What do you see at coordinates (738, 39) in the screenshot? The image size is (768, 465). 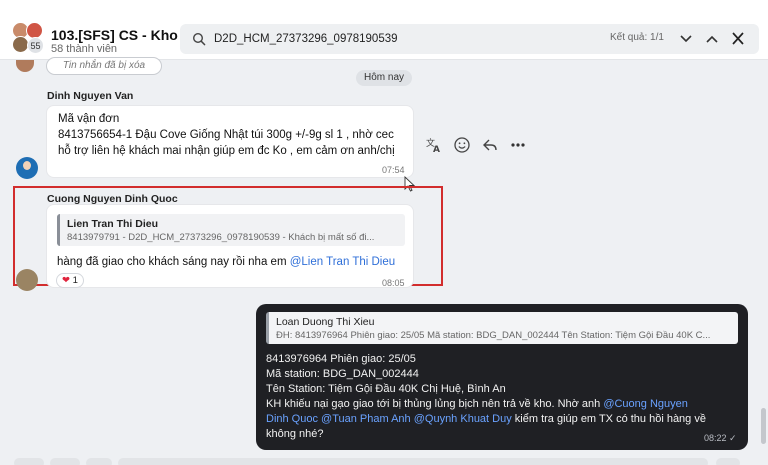 I see `close-icon` at bounding box center [738, 39].